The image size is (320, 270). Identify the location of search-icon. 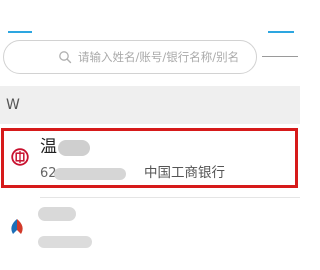
(65, 57).